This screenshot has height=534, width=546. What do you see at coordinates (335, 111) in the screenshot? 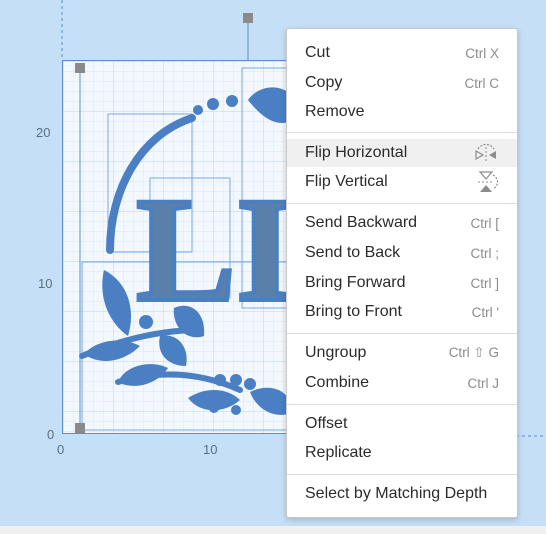
I see `menu-item-label: Remove` at bounding box center [335, 111].